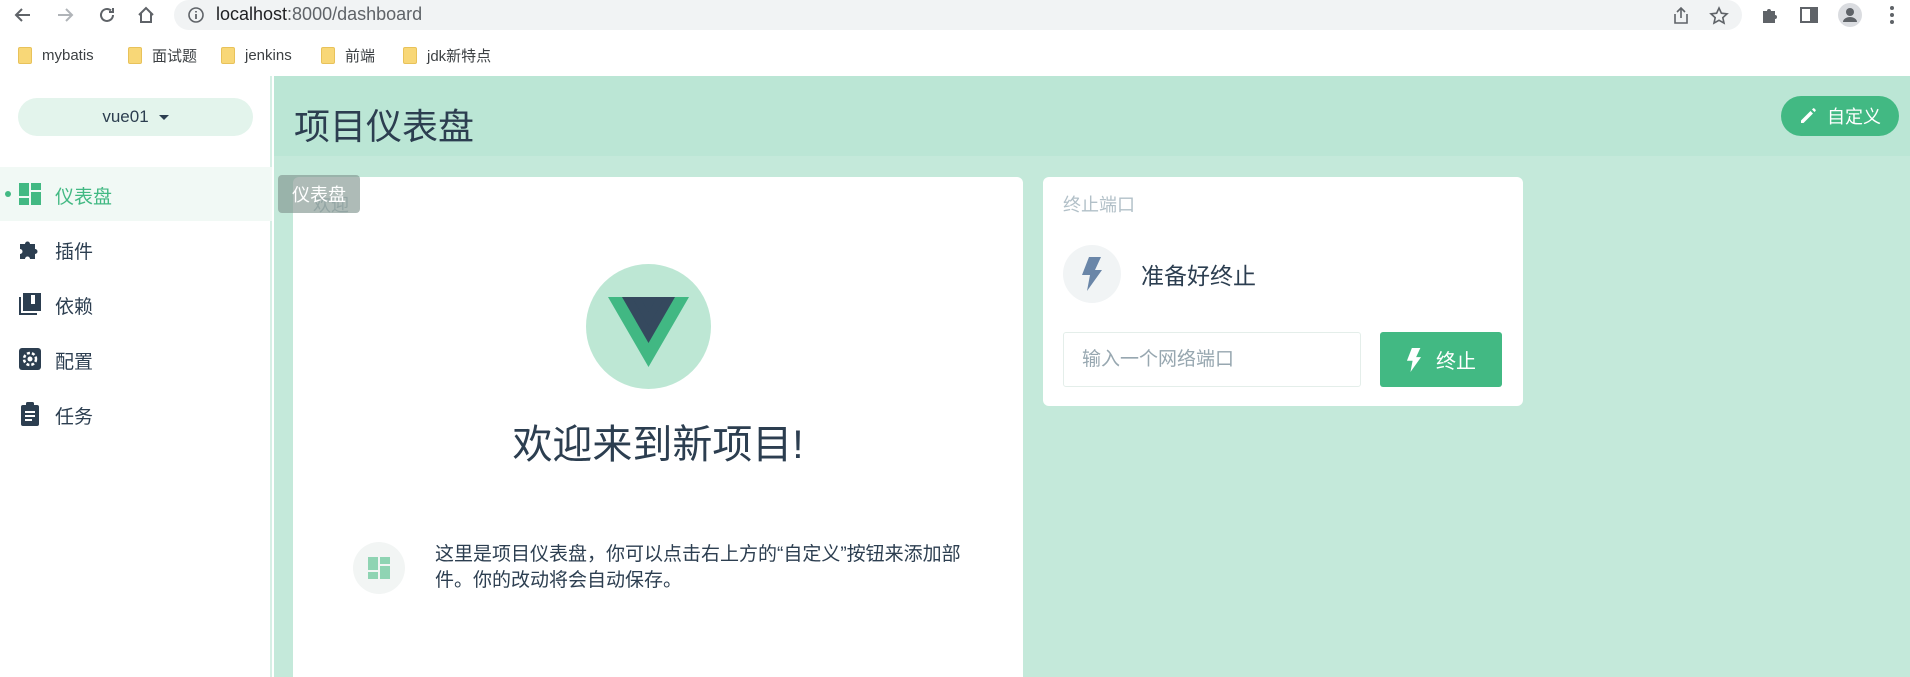 The width and height of the screenshot is (1910, 677). I want to click on arrow-right-icon, so click(66, 15).